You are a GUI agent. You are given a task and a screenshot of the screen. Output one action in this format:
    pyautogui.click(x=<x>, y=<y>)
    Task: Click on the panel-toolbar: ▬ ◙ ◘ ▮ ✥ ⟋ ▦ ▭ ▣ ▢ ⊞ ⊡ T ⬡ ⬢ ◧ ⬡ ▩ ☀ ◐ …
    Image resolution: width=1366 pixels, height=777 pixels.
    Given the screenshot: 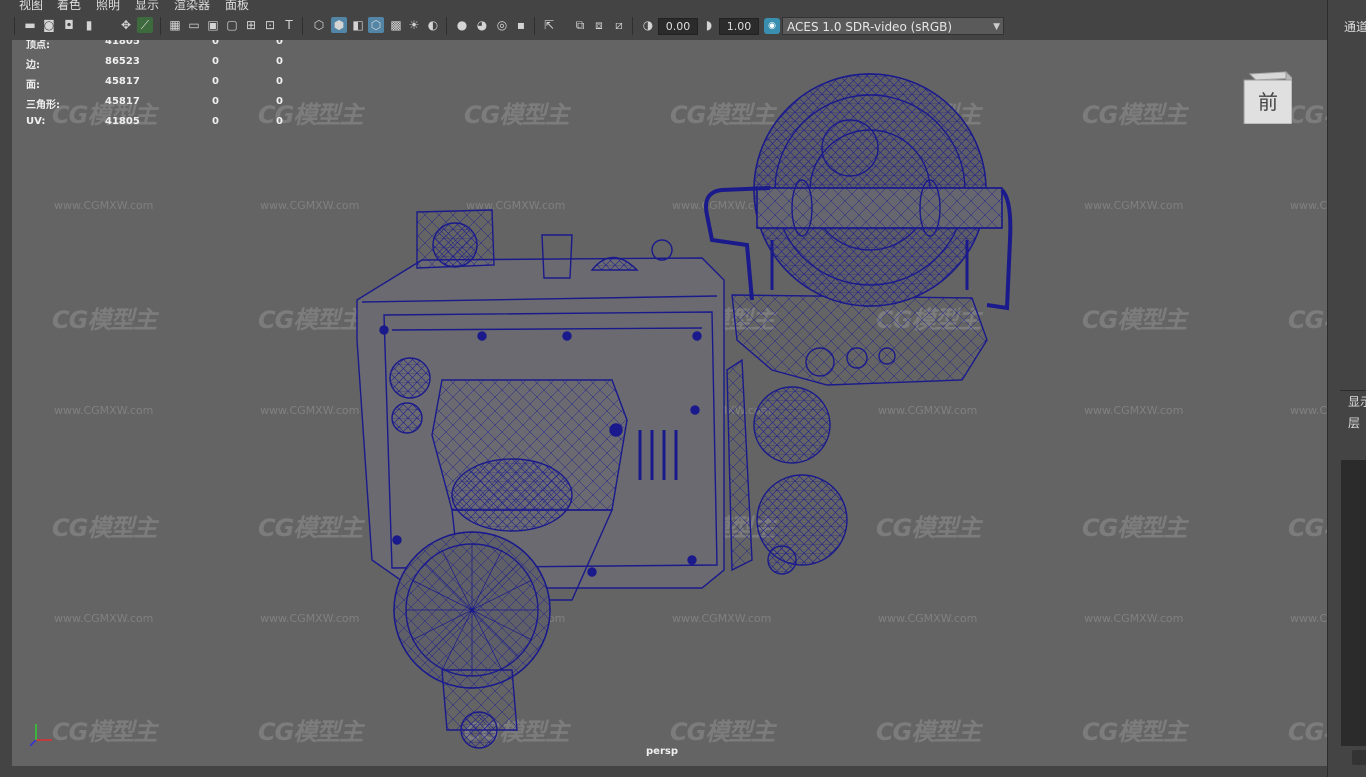 What is the action you would take?
    pyautogui.click(x=663, y=27)
    